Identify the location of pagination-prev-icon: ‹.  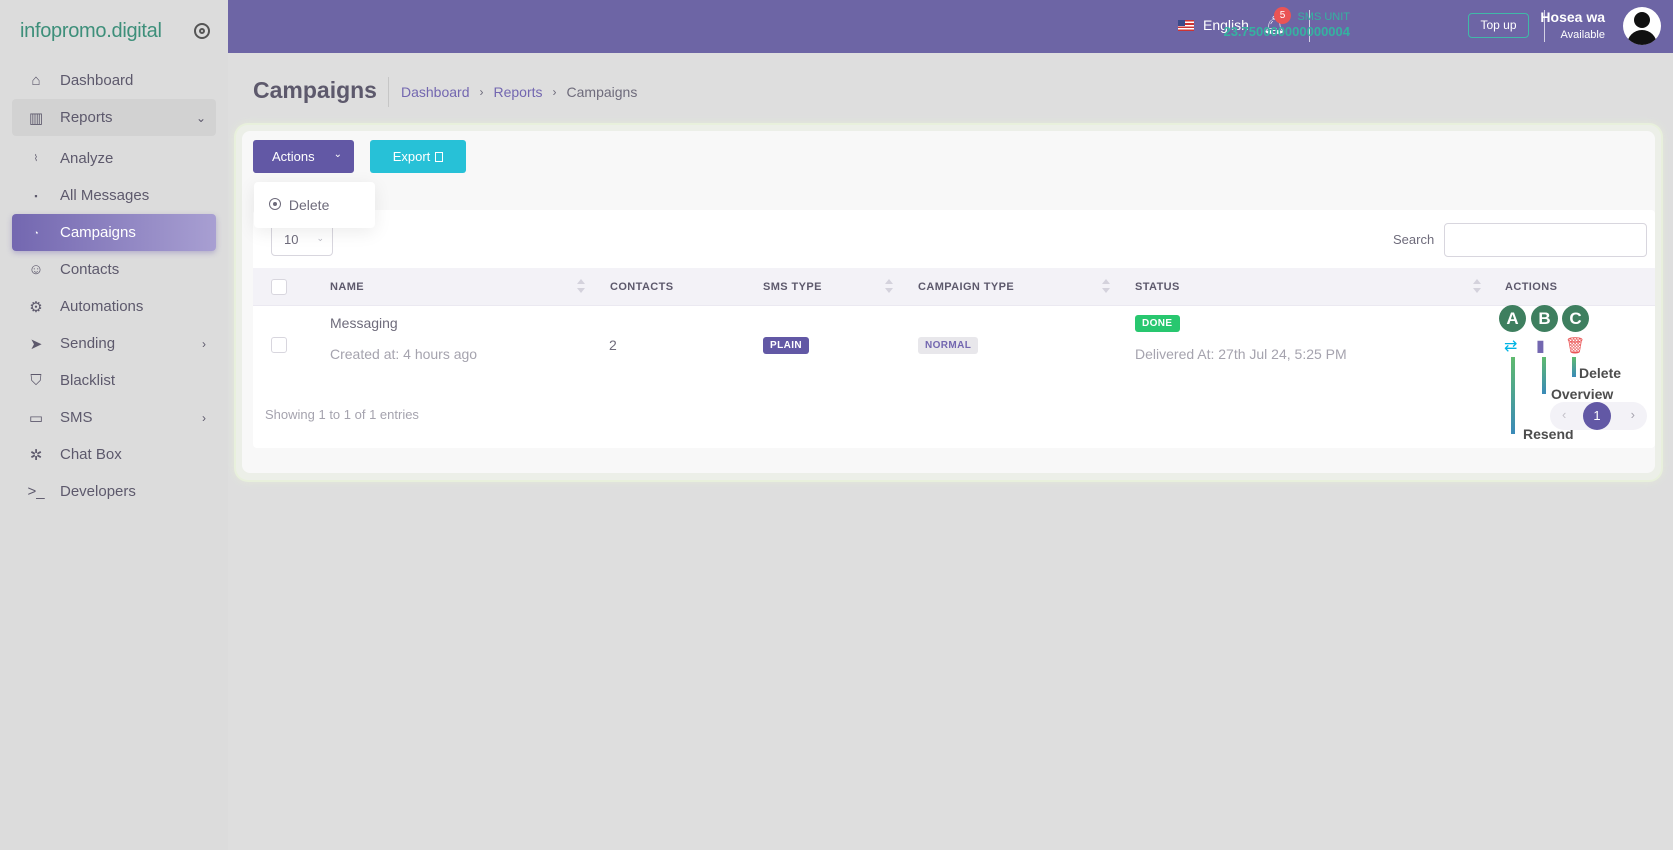
(1564, 414).